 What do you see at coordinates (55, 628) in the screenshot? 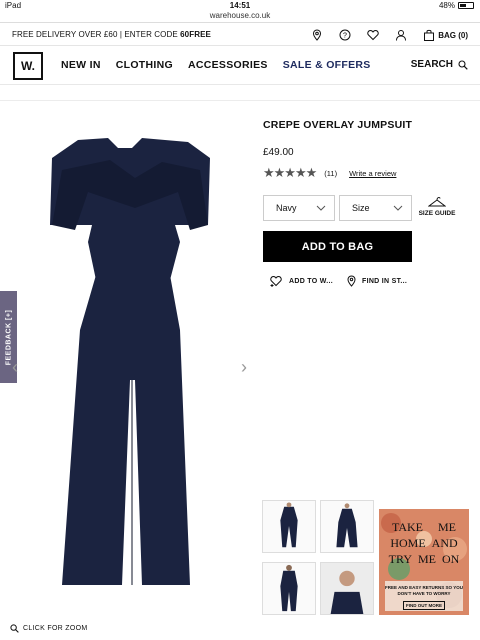
I see `click-for-zoom-label: CLICK FOR ZOOM` at bounding box center [55, 628].